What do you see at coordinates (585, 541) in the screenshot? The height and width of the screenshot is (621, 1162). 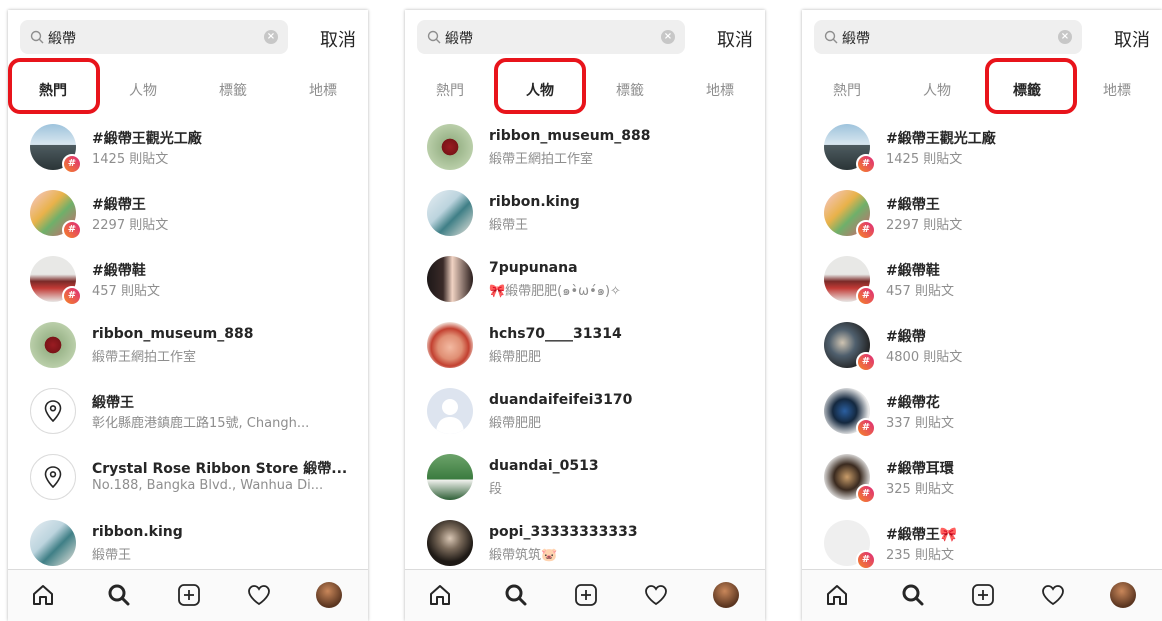 I see `list-item: popi_33333333333 緞帶筑筑🐷` at bounding box center [585, 541].